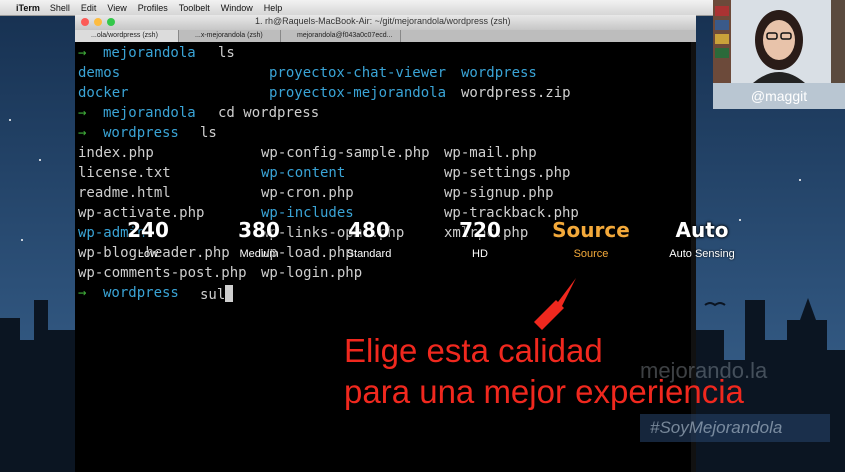  Describe the element at coordinates (490, 153) in the screenshot. I see `file-entry: wp-mail.php` at that location.